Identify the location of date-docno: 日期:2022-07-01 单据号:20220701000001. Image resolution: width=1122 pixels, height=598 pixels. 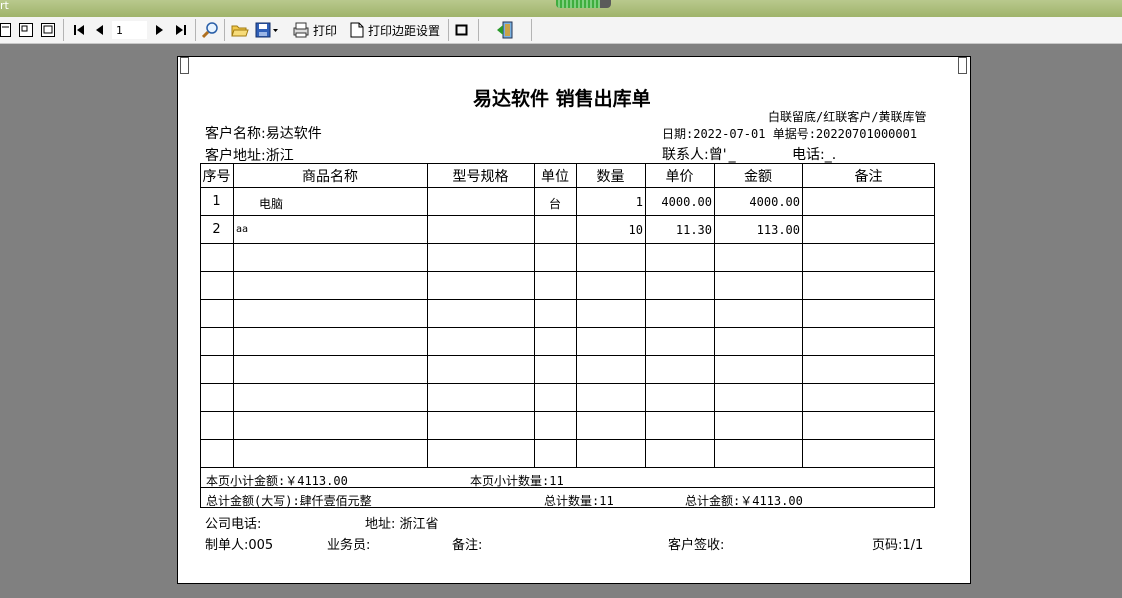
(790, 134).